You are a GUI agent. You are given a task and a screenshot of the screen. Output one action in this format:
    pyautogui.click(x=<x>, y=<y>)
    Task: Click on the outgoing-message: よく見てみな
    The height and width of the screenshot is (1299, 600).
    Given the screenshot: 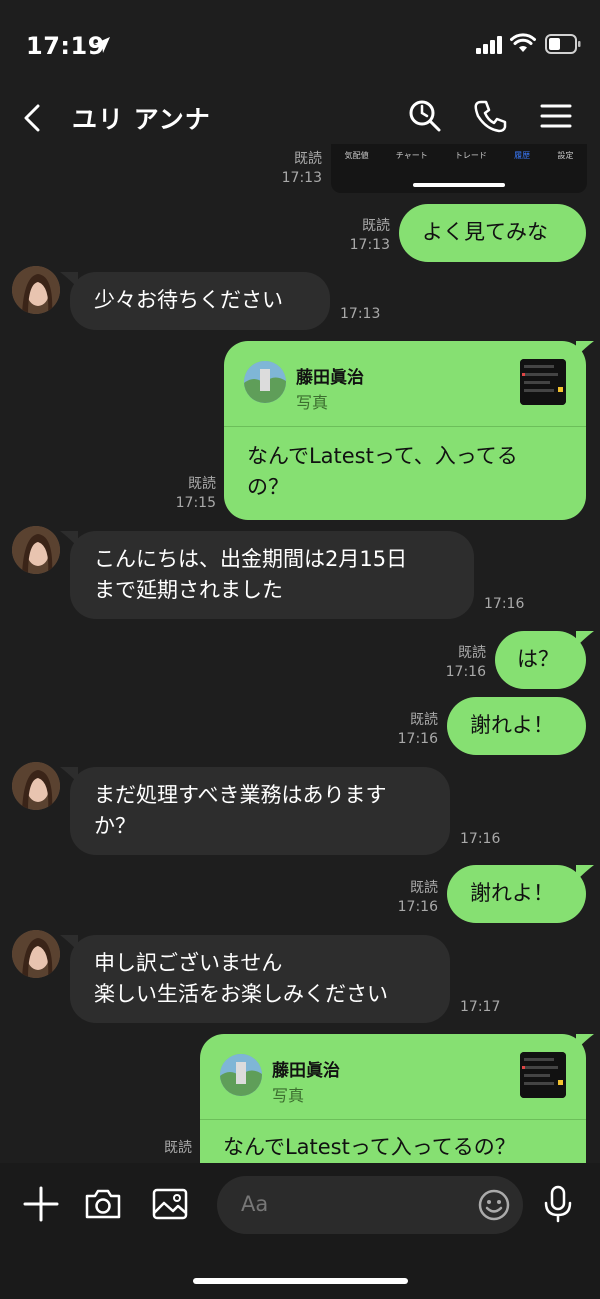 What is the action you would take?
    pyautogui.click(x=492, y=233)
    